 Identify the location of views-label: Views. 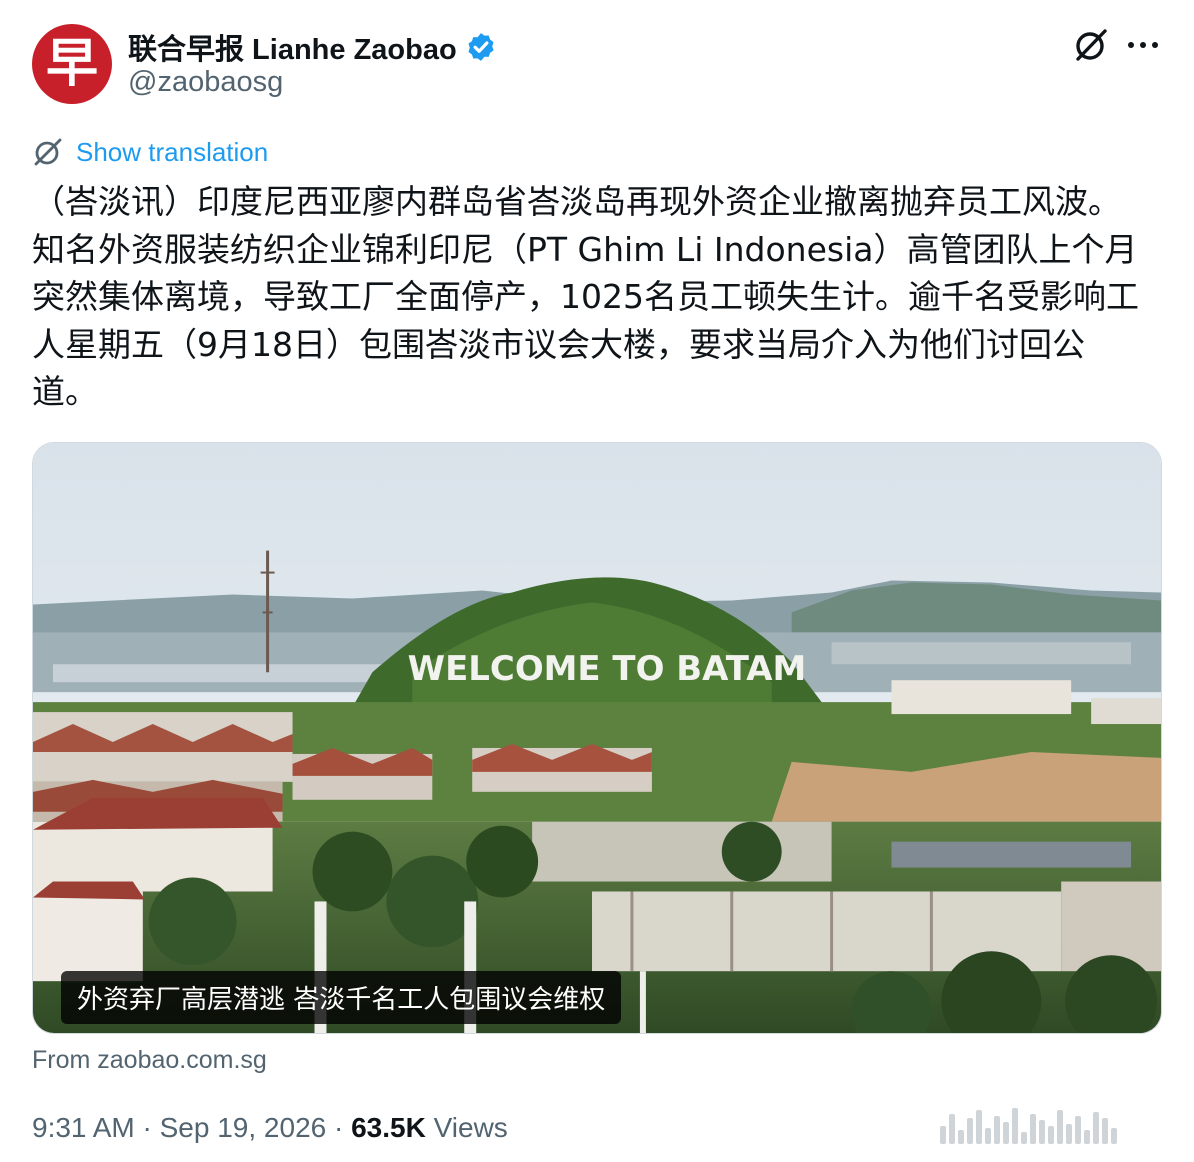
(470, 1127).